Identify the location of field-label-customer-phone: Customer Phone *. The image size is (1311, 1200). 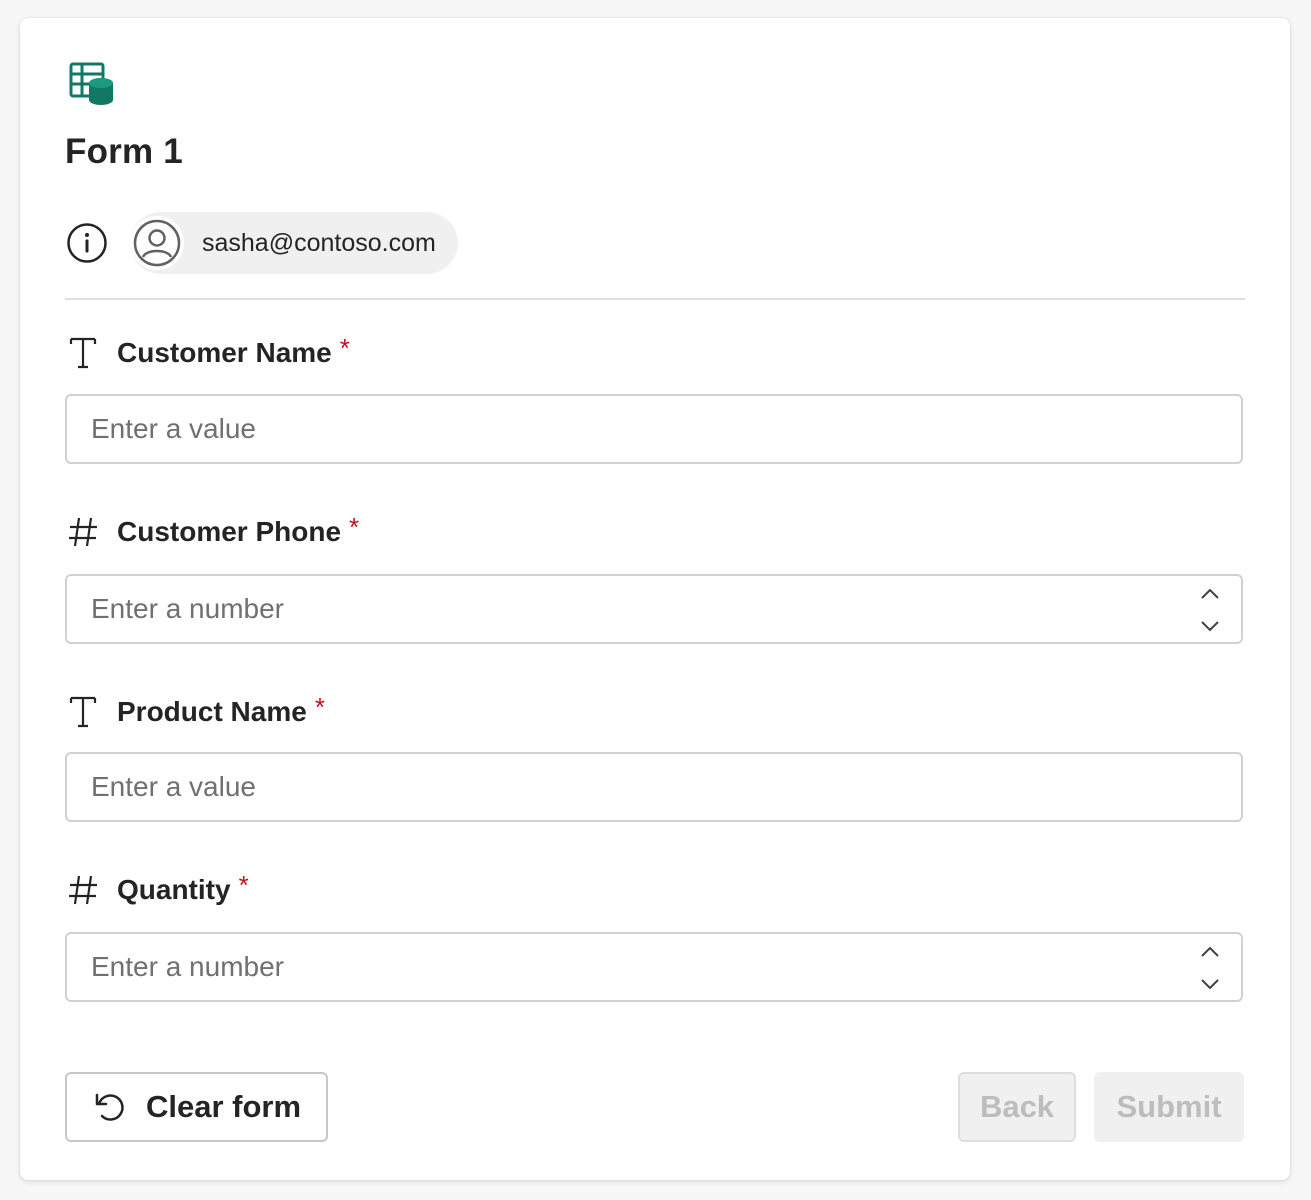
(212, 532).